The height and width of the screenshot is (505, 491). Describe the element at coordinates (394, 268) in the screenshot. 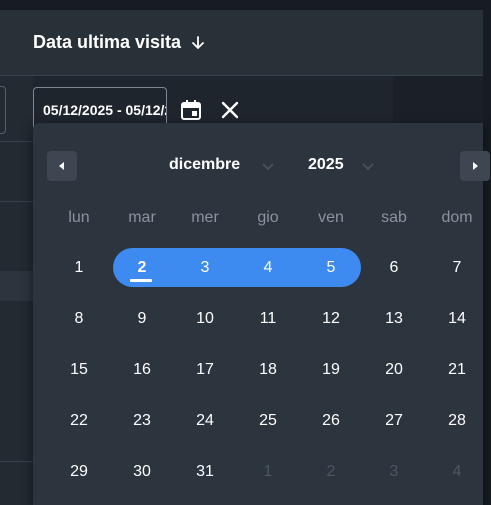

I see `calendar-day: 6` at that location.